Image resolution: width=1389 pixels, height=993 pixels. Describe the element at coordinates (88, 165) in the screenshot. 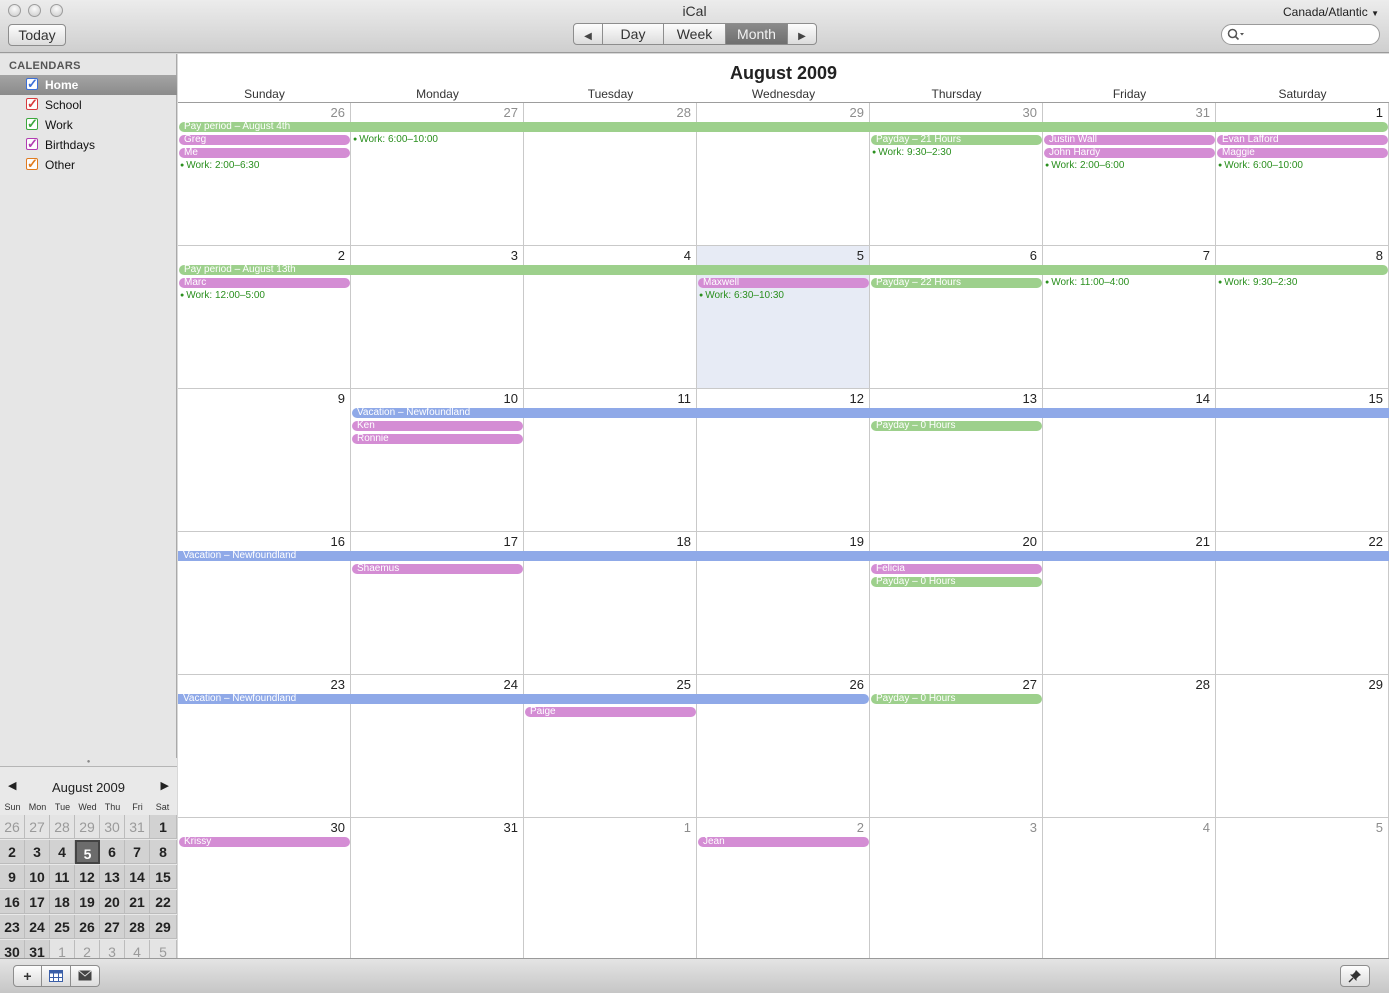

I see `calendar-item-other: ✓ Other` at that location.